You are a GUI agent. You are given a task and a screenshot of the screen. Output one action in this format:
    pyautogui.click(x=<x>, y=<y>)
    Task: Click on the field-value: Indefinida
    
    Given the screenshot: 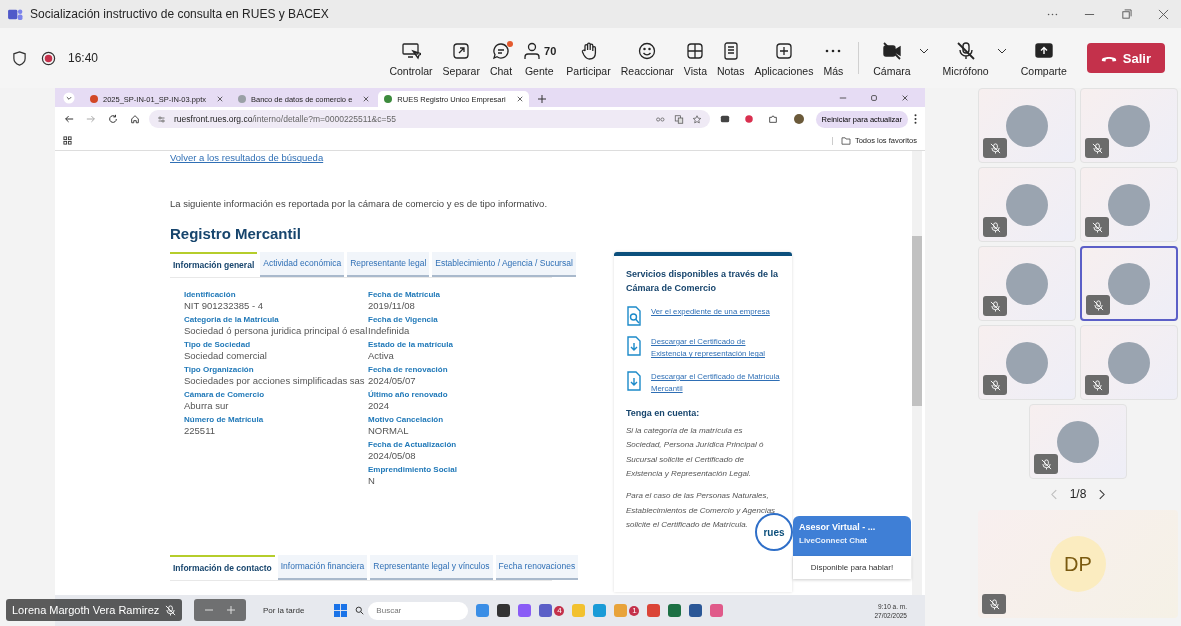 What is the action you would take?
    pyautogui.click(x=389, y=330)
    